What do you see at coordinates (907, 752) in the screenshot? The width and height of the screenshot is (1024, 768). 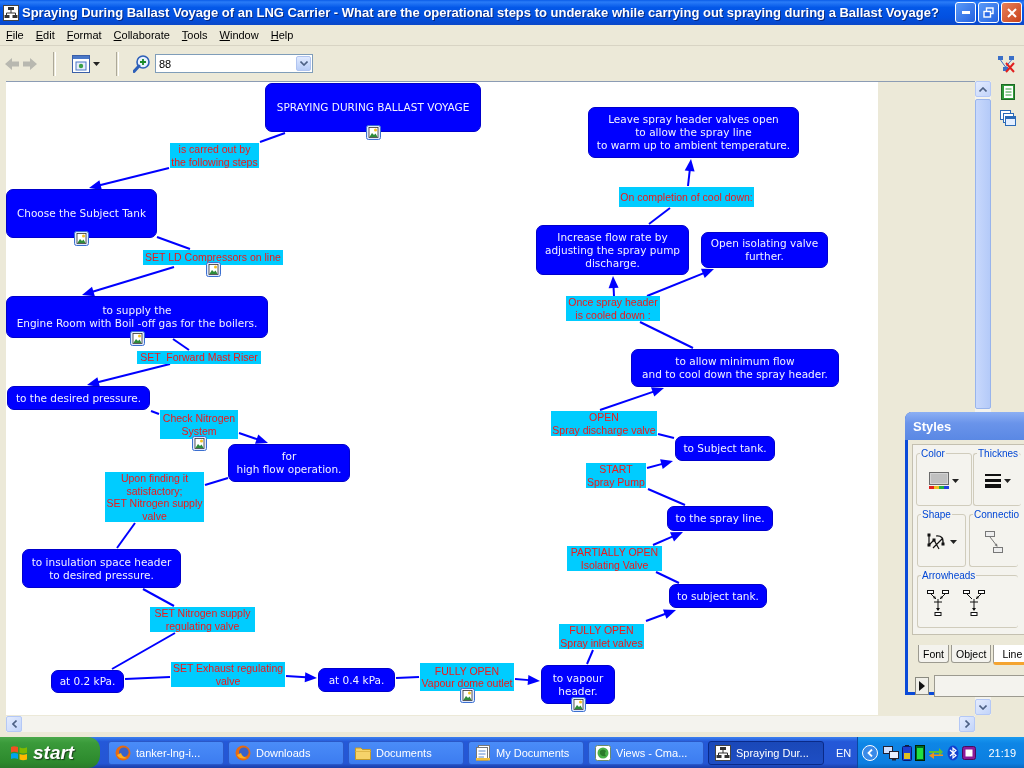 I see `battery-icon` at bounding box center [907, 752].